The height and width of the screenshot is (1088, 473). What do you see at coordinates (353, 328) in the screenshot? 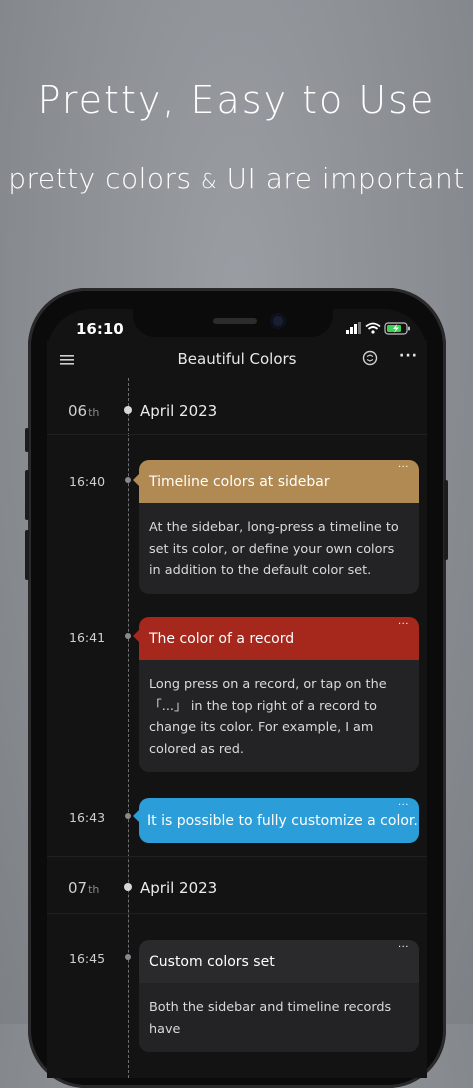
I see `cellular-signal-icon` at bounding box center [353, 328].